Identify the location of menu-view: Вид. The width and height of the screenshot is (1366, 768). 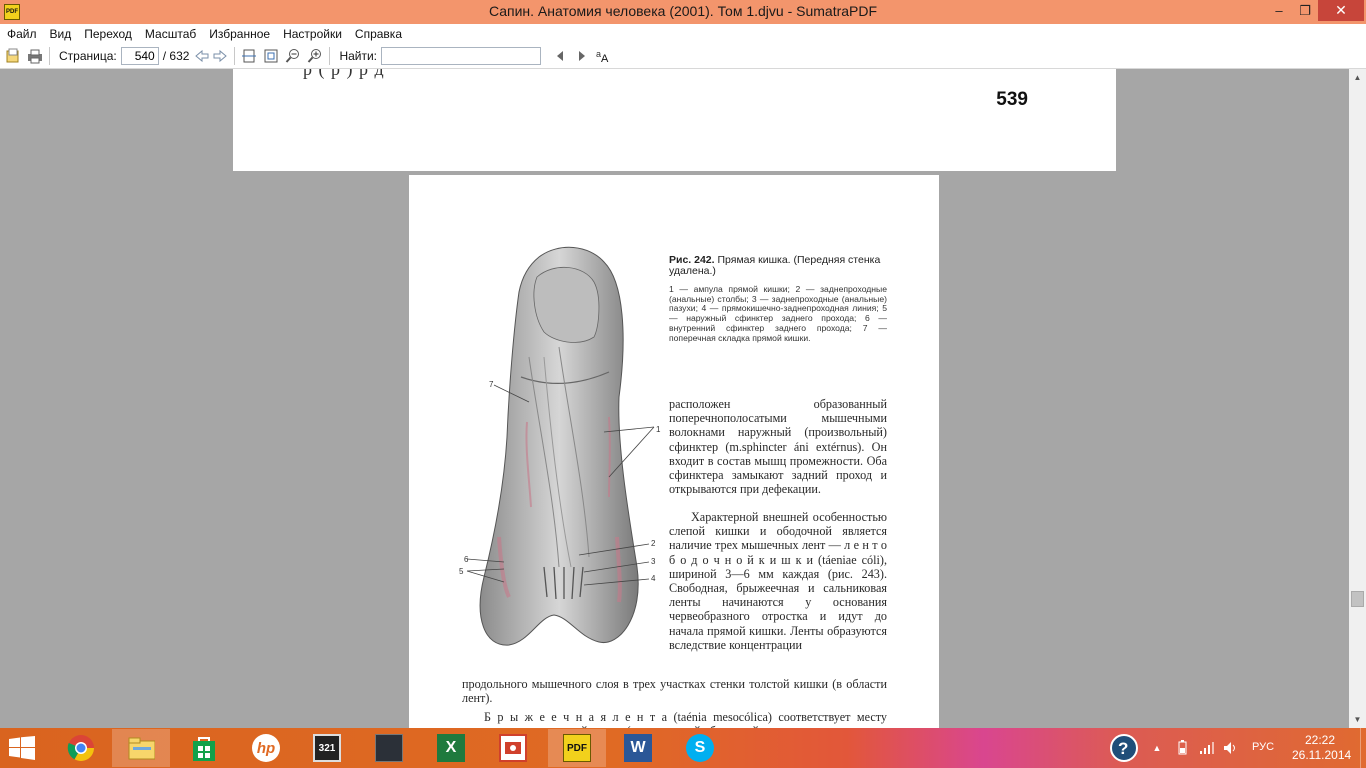
(61, 34).